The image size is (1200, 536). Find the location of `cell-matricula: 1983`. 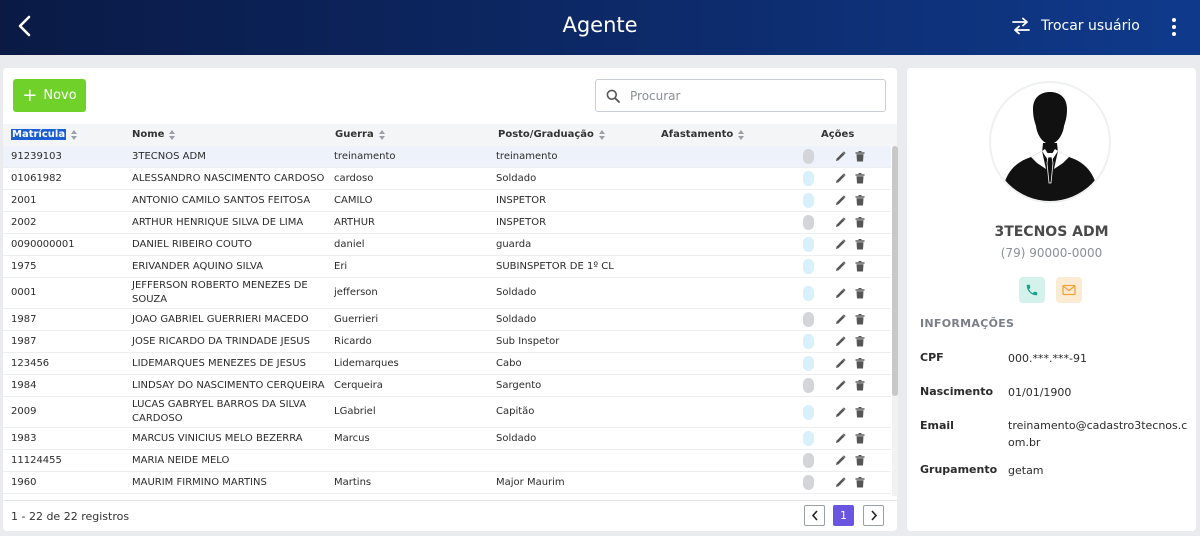

cell-matricula: 1983 is located at coordinates (24, 438).